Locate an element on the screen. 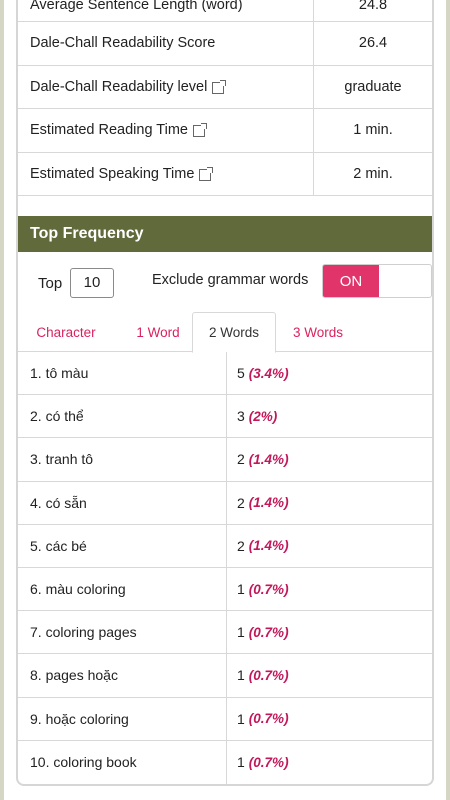 This screenshot has width=450, height=800. toggle-on-state: ON is located at coordinates (351, 281).